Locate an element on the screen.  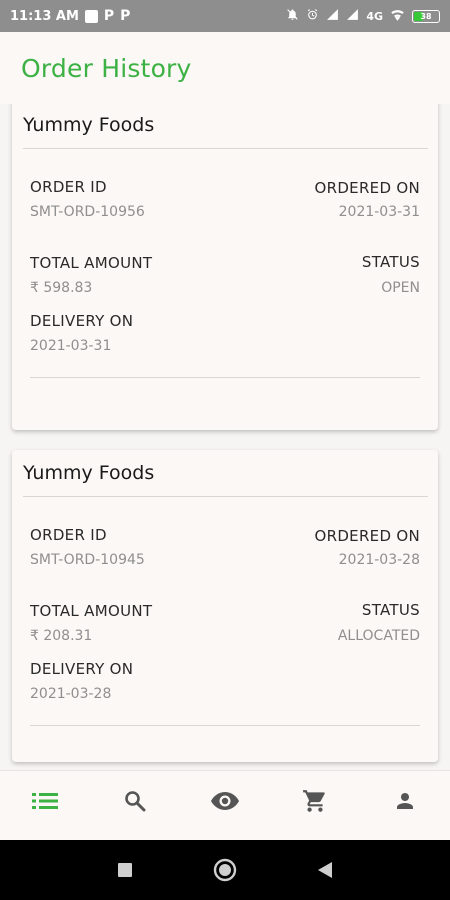
order-id-value: SMT-ORD-10956 is located at coordinates (87, 212).